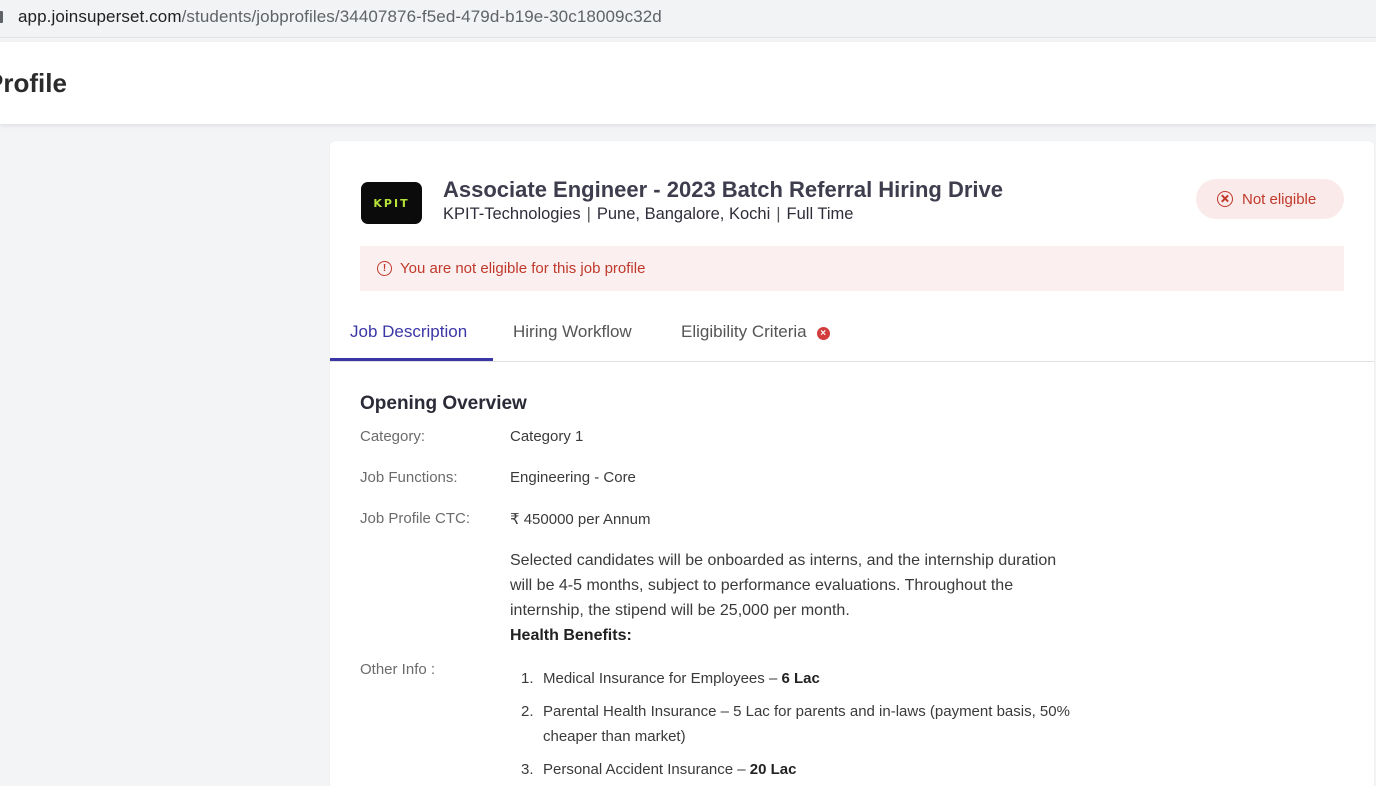  Describe the element at coordinates (411, 359) in the screenshot. I see `active-tab-indicator` at that location.